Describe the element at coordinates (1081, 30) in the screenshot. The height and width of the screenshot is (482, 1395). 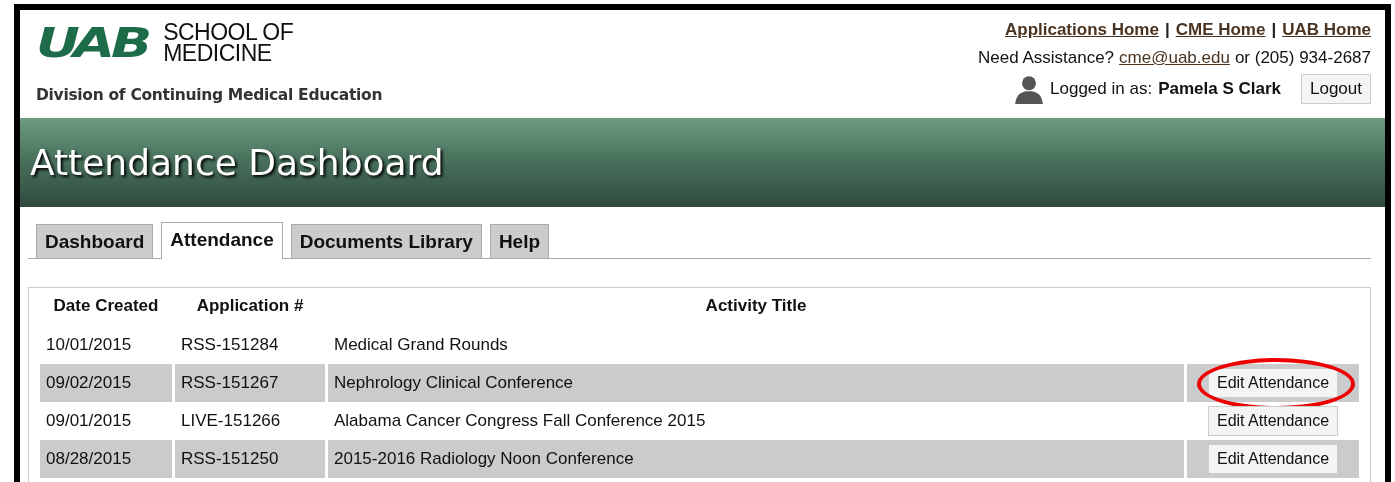
I see `nav-link: Applications Home` at that location.